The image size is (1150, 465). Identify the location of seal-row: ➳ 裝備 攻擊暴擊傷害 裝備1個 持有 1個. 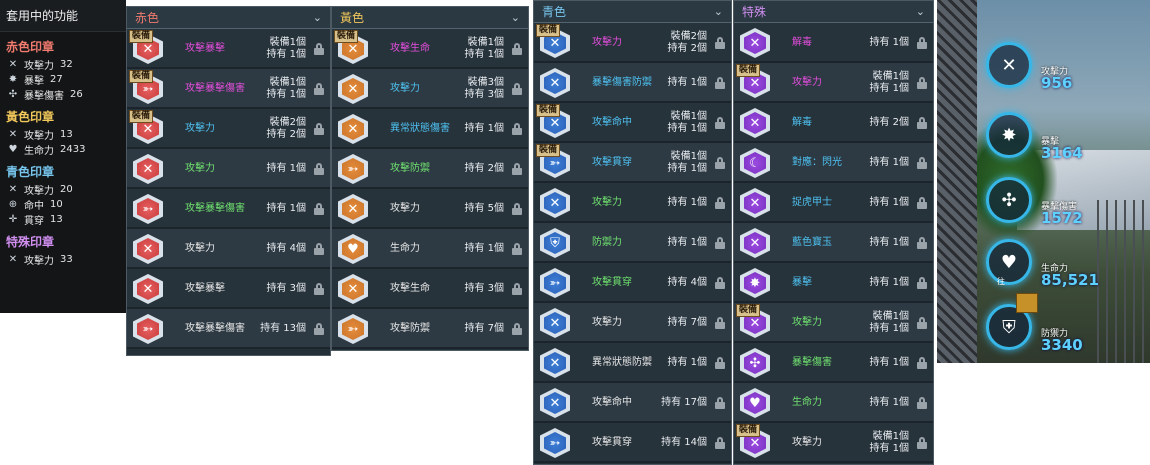
(228, 89).